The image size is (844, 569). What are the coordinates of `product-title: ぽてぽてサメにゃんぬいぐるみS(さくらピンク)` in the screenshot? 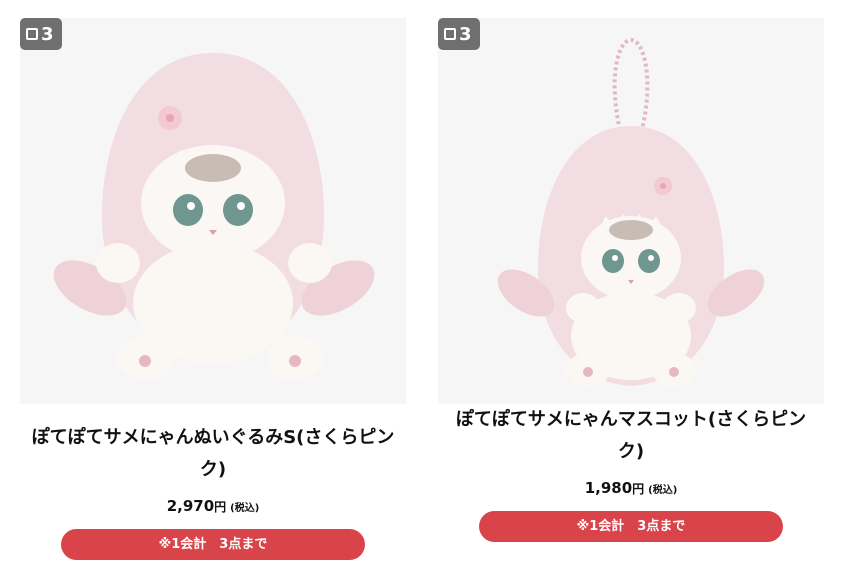 It's located at (213, 454).